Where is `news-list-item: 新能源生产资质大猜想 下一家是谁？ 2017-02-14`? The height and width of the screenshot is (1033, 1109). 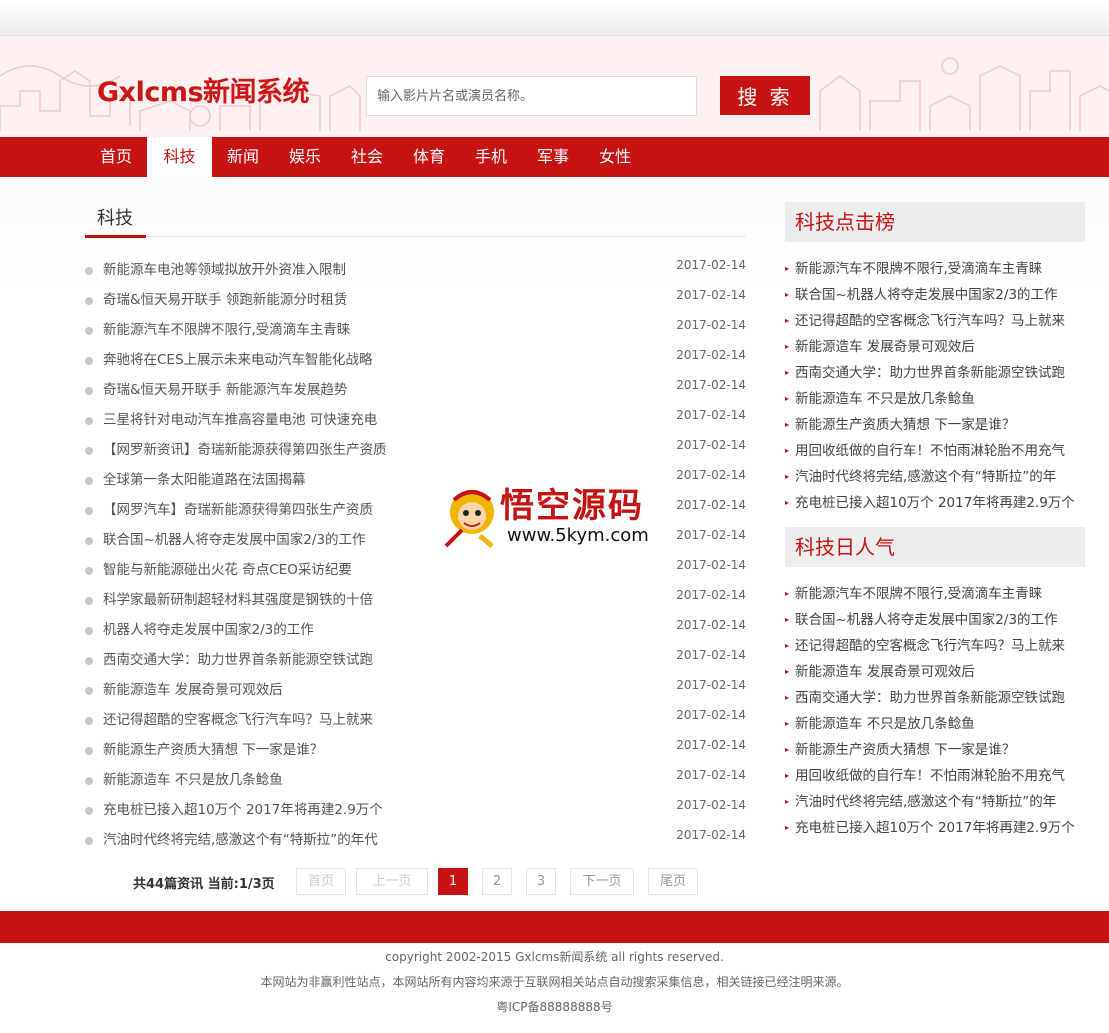 news-list-item: 新能源生产资质大猜想 下一家是谁？ 2017-02-14 is located at coordinates (415, 753).